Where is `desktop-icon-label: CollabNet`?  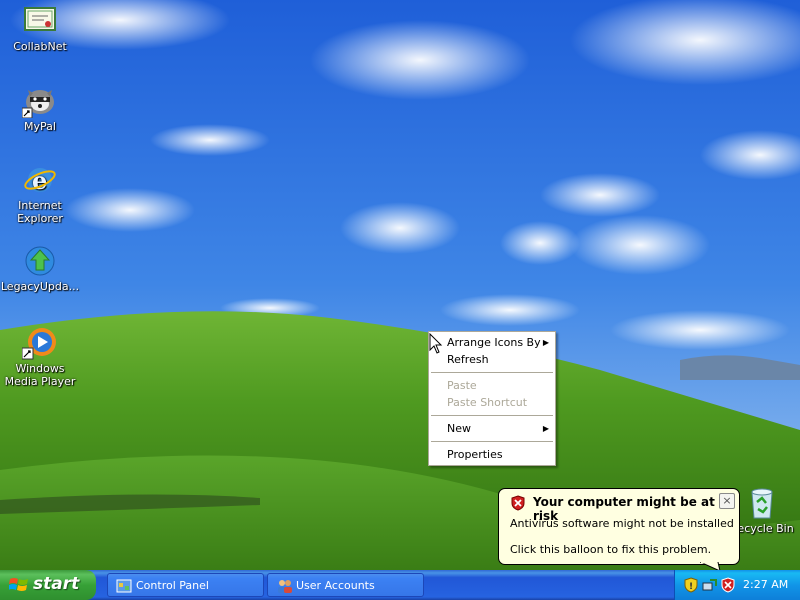 desktop-icon-label: CollabNet is located at coordinates (40, 46).